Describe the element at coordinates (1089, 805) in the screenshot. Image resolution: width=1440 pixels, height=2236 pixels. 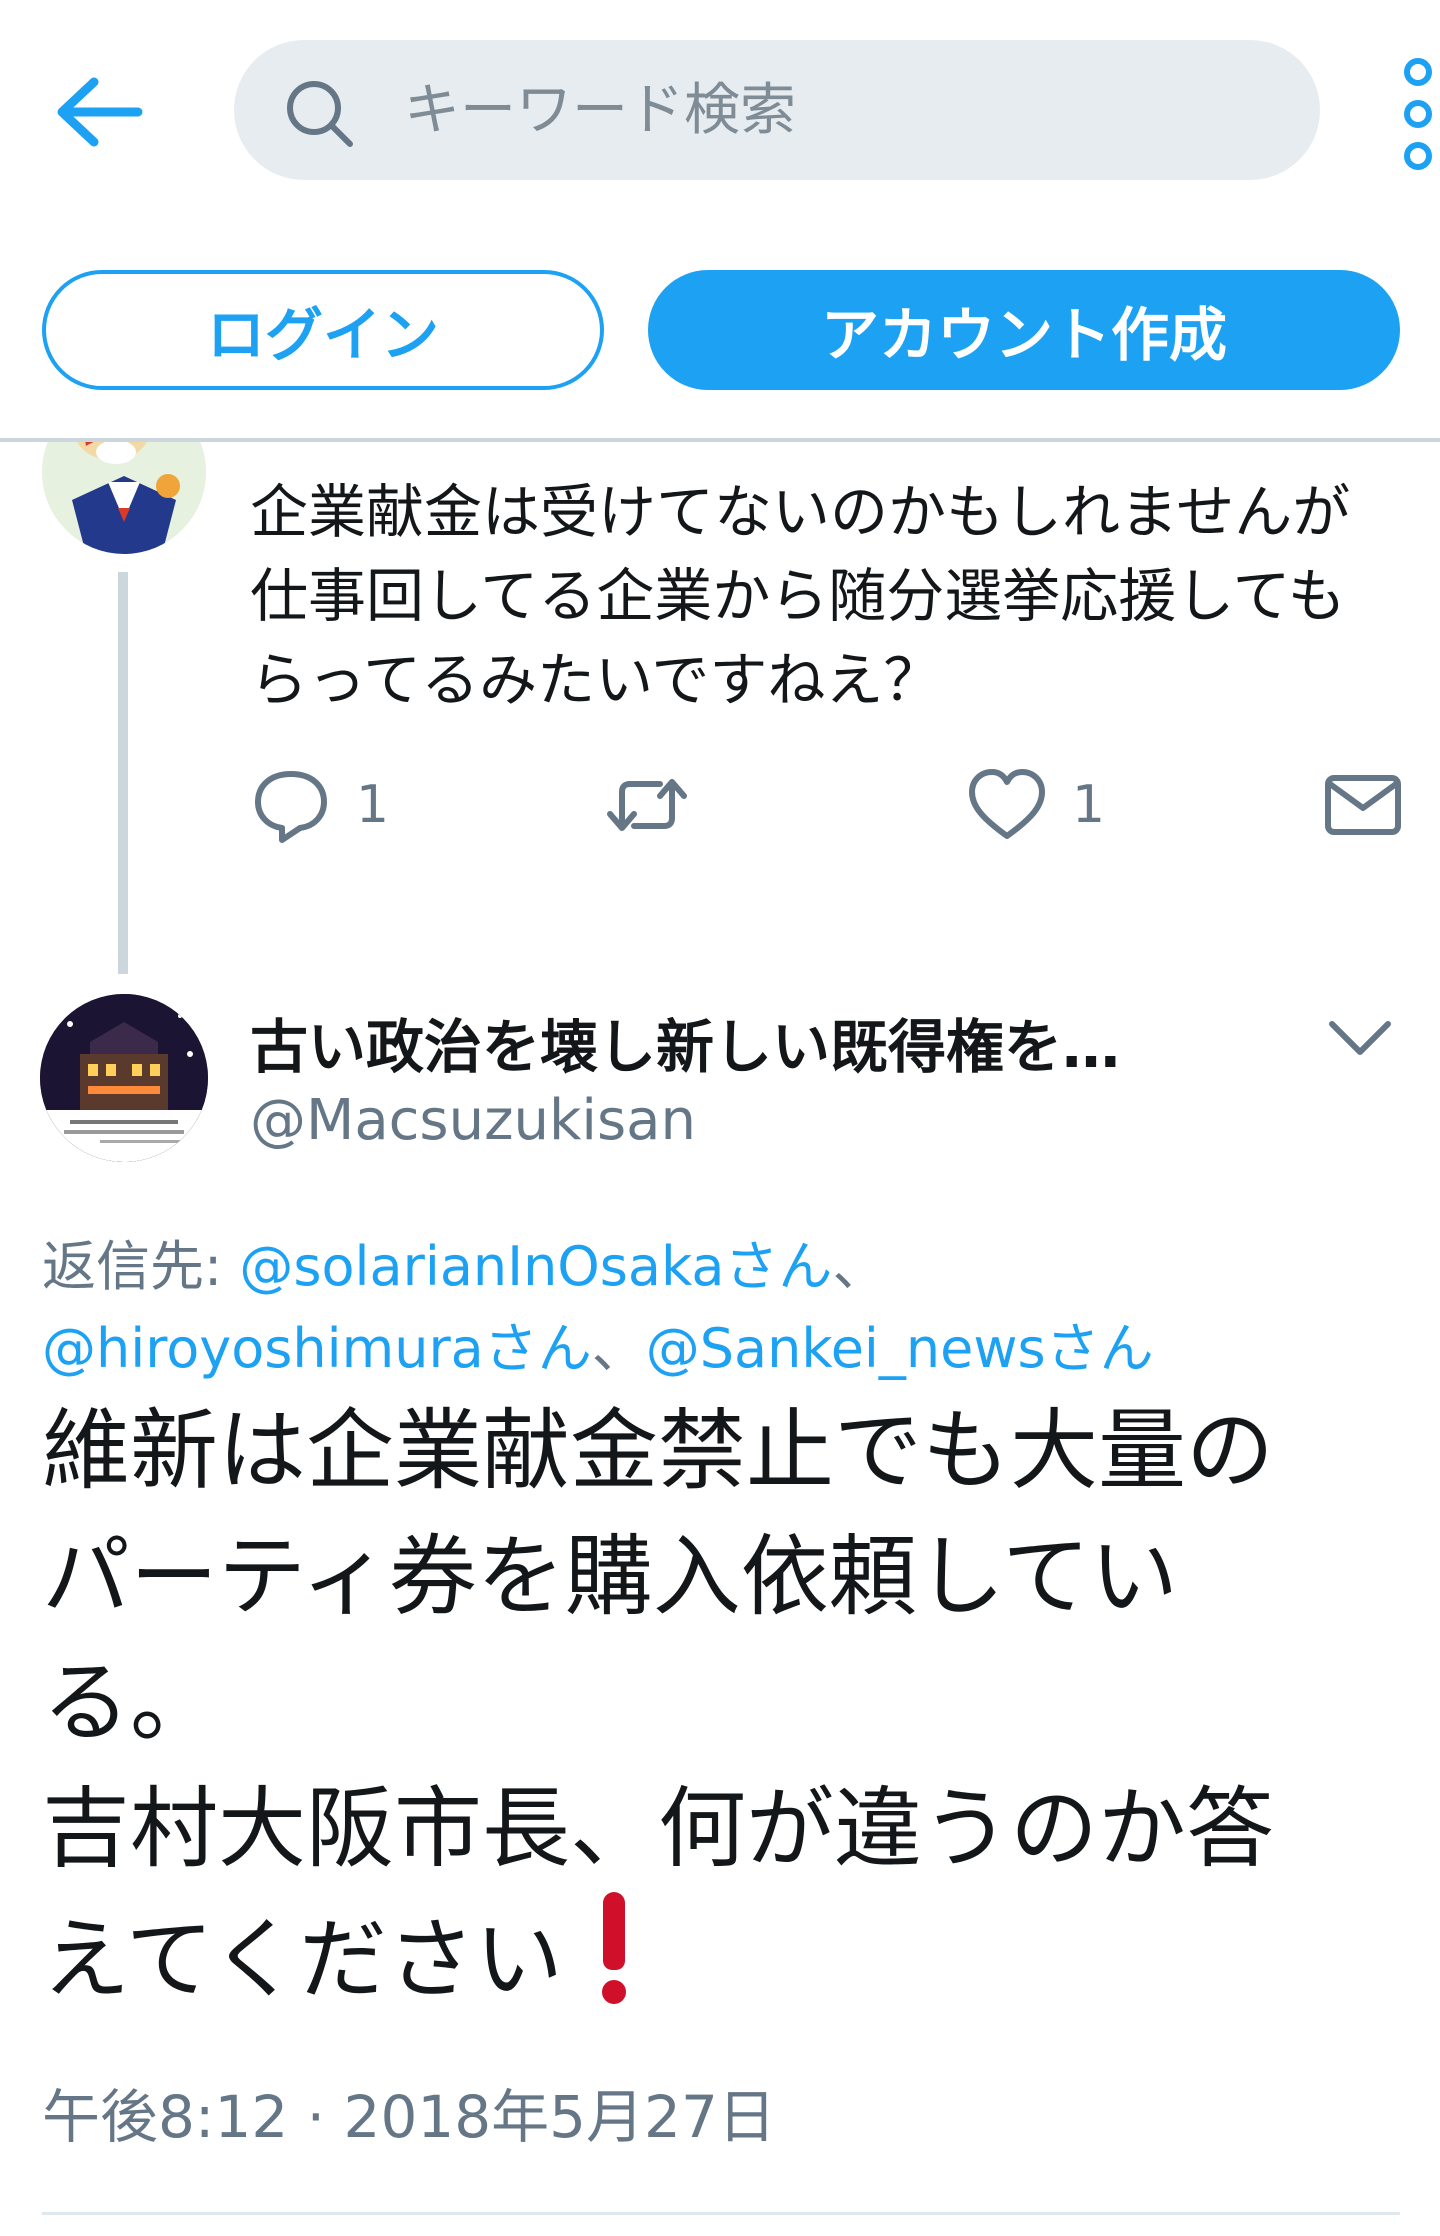
I see `like-count: 1` at that location.